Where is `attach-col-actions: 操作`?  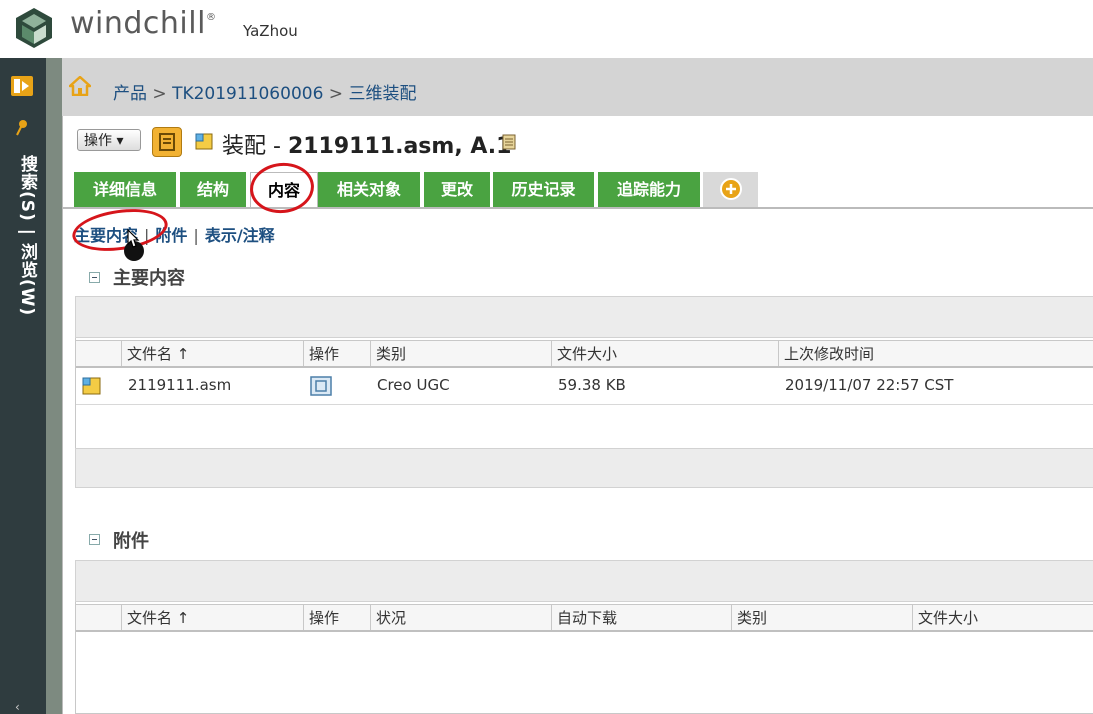
attach-col-actions: 操作 is located at coordinates (337, 617).